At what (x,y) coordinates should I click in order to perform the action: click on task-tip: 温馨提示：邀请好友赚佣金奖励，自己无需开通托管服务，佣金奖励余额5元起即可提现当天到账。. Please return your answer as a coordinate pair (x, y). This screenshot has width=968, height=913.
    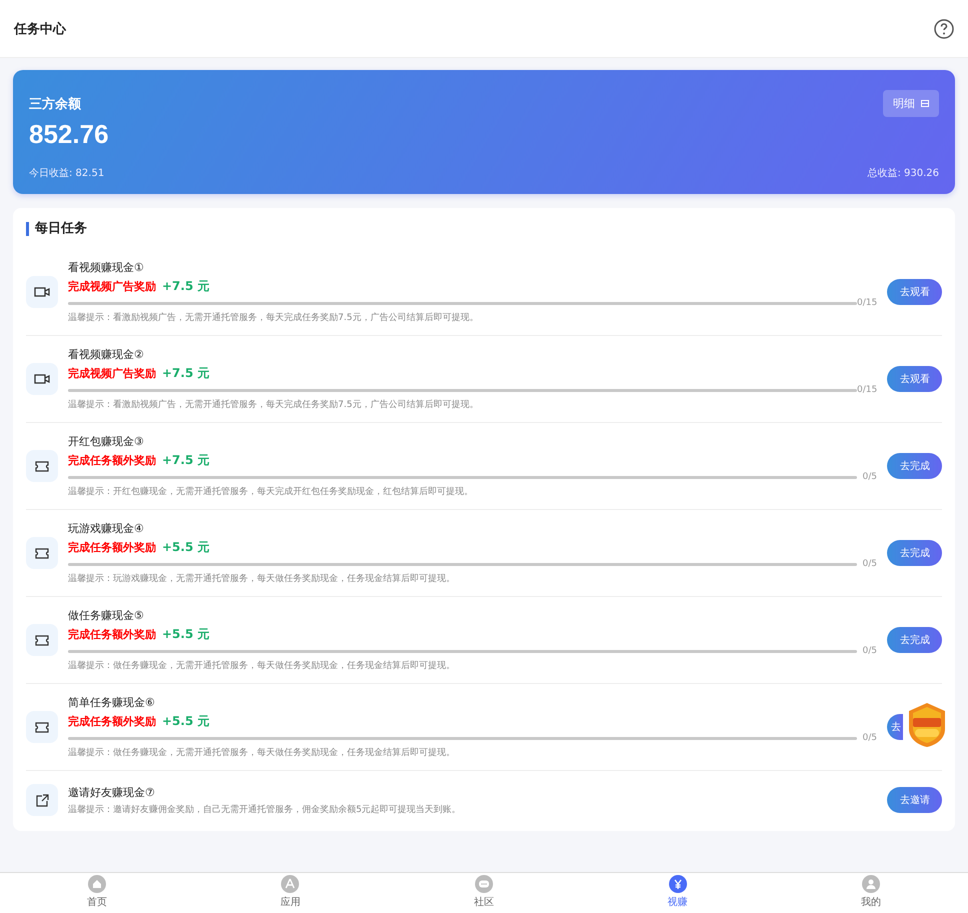
    Looking at the image, I should click on (265, 810).